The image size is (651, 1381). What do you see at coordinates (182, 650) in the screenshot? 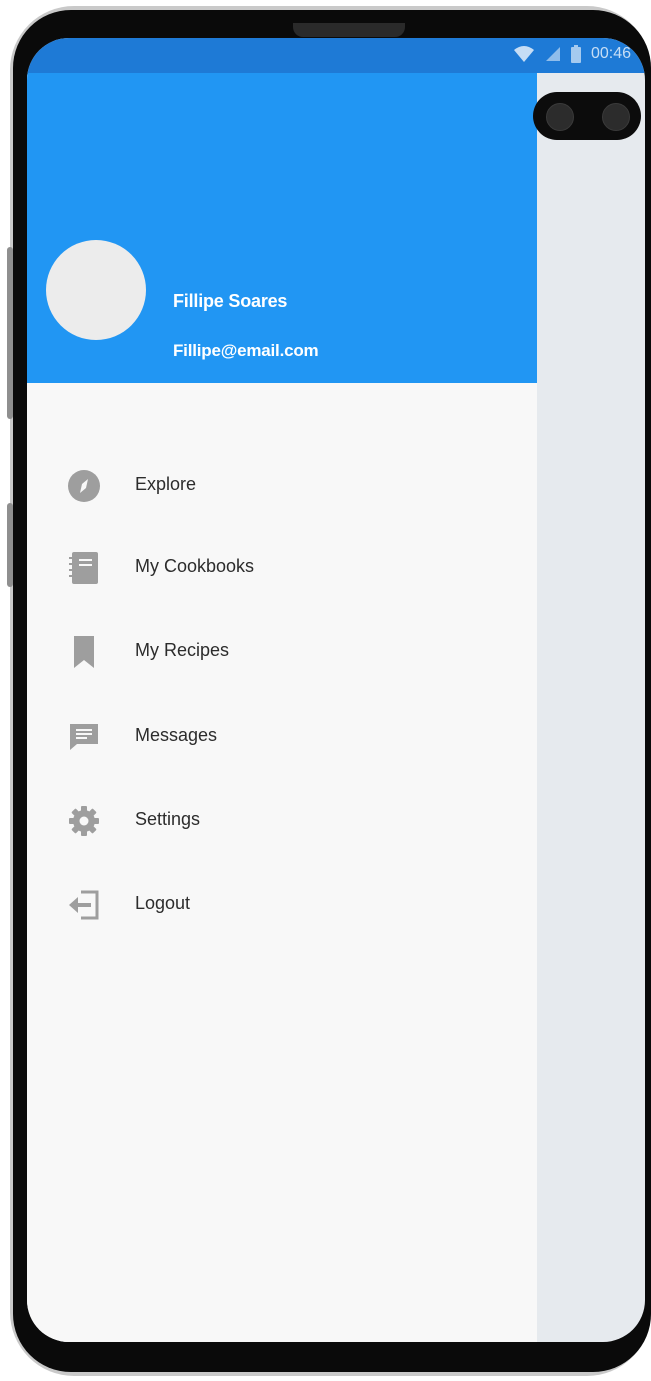
I see `menu-label-my-recipes: My Recipes` at bounding box center [182, 650].